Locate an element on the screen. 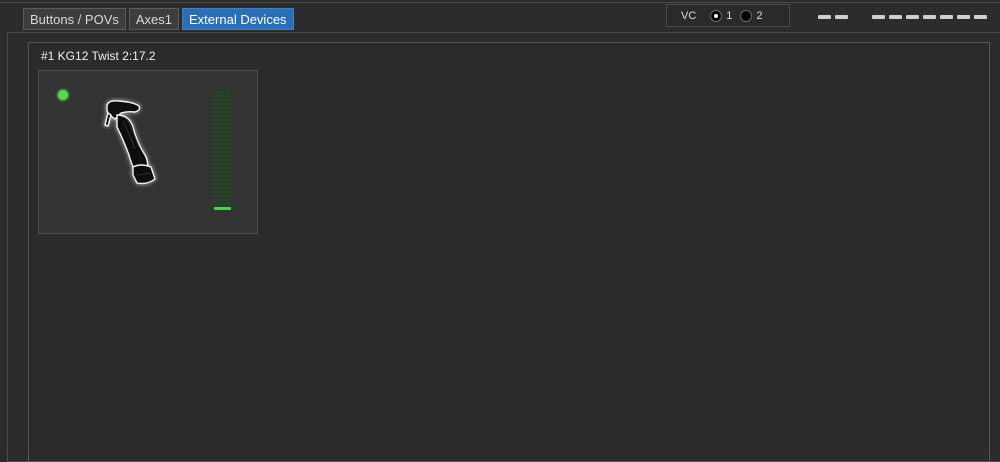 The height and width of the screenshot is (462, 1000). joystick-twist-icon is located at coordinates (130, 142).